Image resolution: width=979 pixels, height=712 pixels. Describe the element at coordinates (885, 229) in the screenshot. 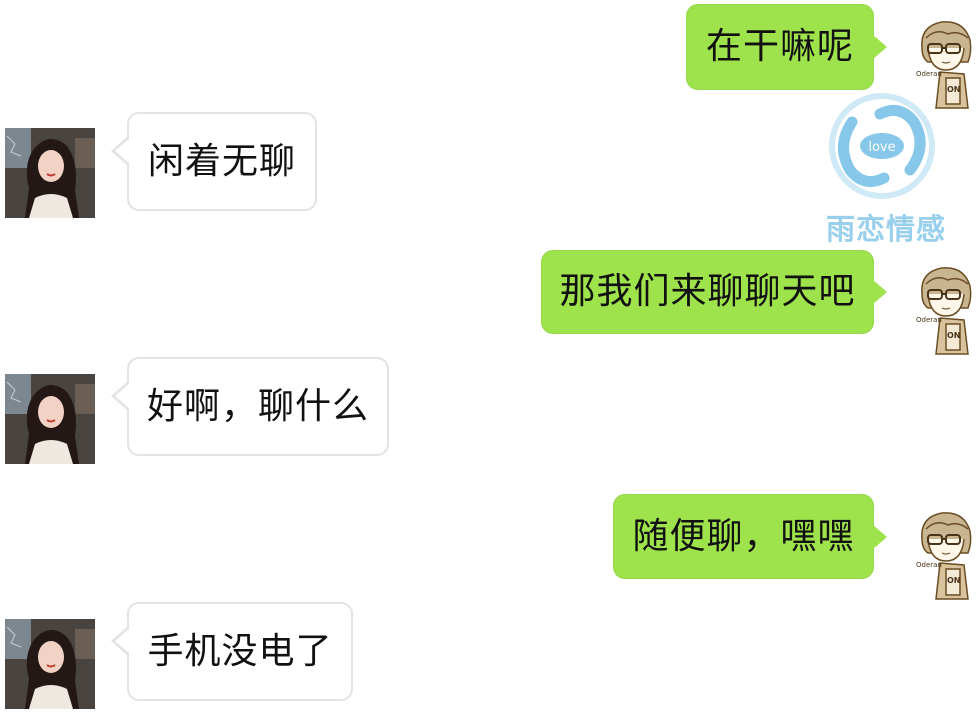

I see `watermark-text: 雨恋情感` at that location.